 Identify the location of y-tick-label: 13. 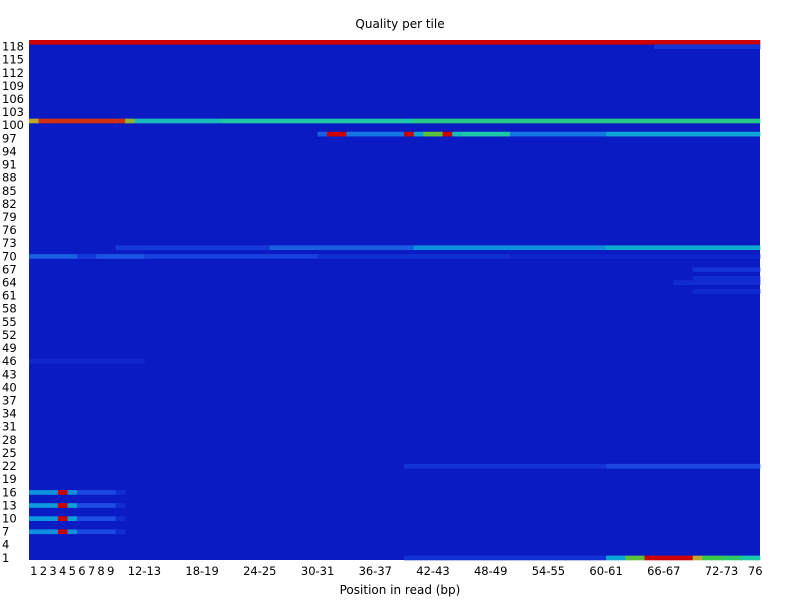
(9, 505).